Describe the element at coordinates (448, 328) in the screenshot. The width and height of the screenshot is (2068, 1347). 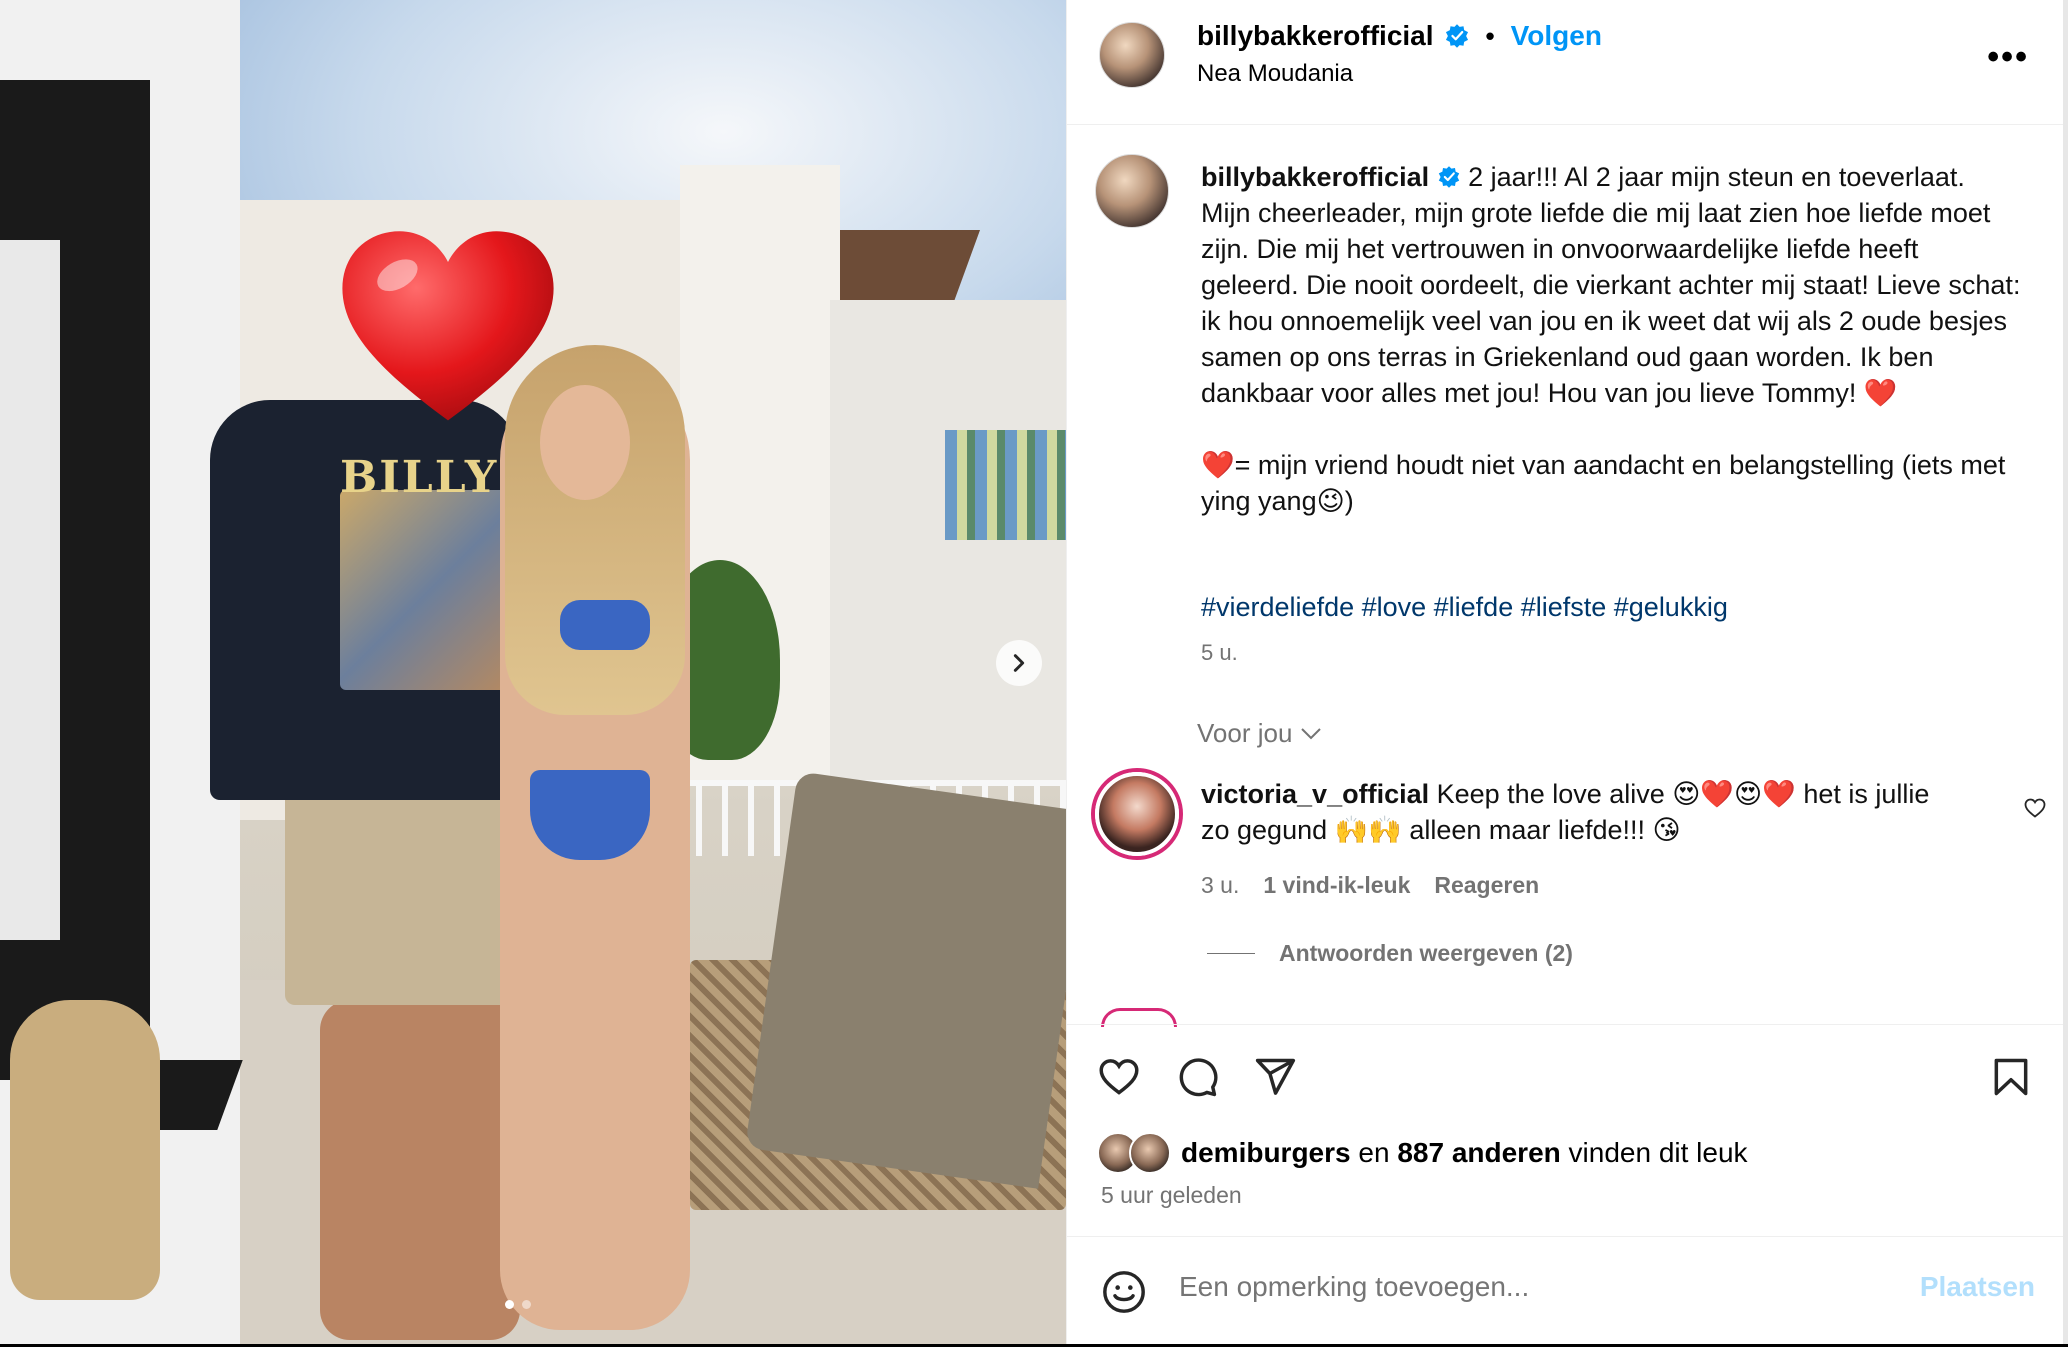
I see `heart-sticker-icon` at that location.